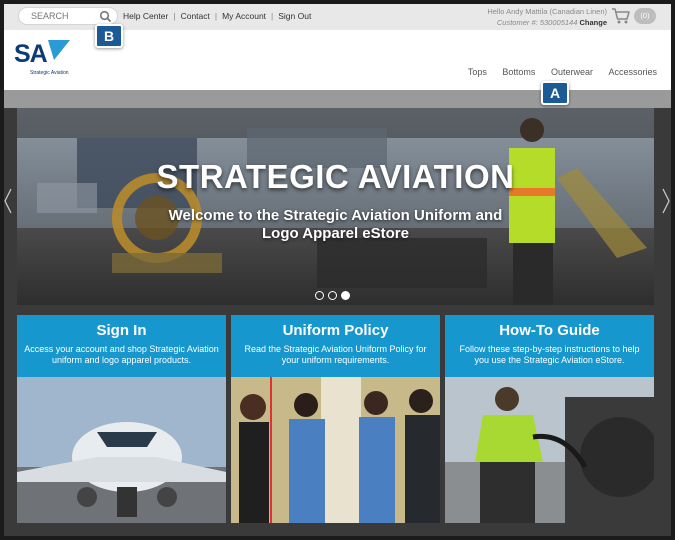 The image size is (675, 540). What do you see at coordinates (572, 72) in the screenshot?
I see `nav-outerwear: Outerwear` at bounding box center [572, 72].